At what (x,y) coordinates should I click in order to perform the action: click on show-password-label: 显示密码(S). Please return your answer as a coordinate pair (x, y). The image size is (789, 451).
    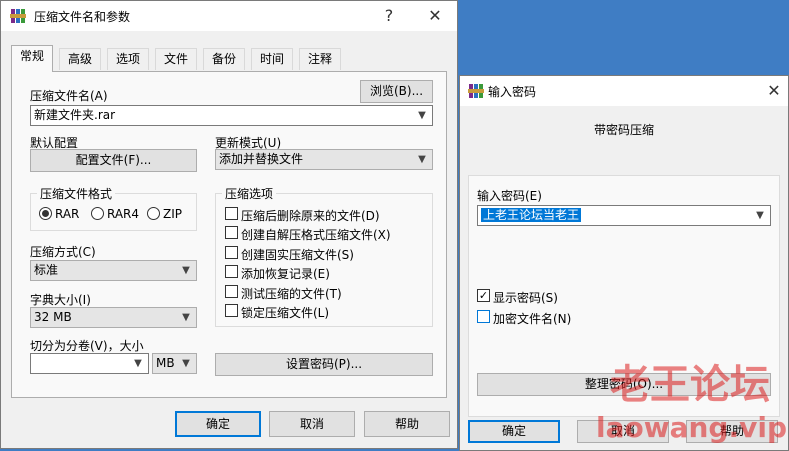
    Looking at the image, I should click on (525, 297).